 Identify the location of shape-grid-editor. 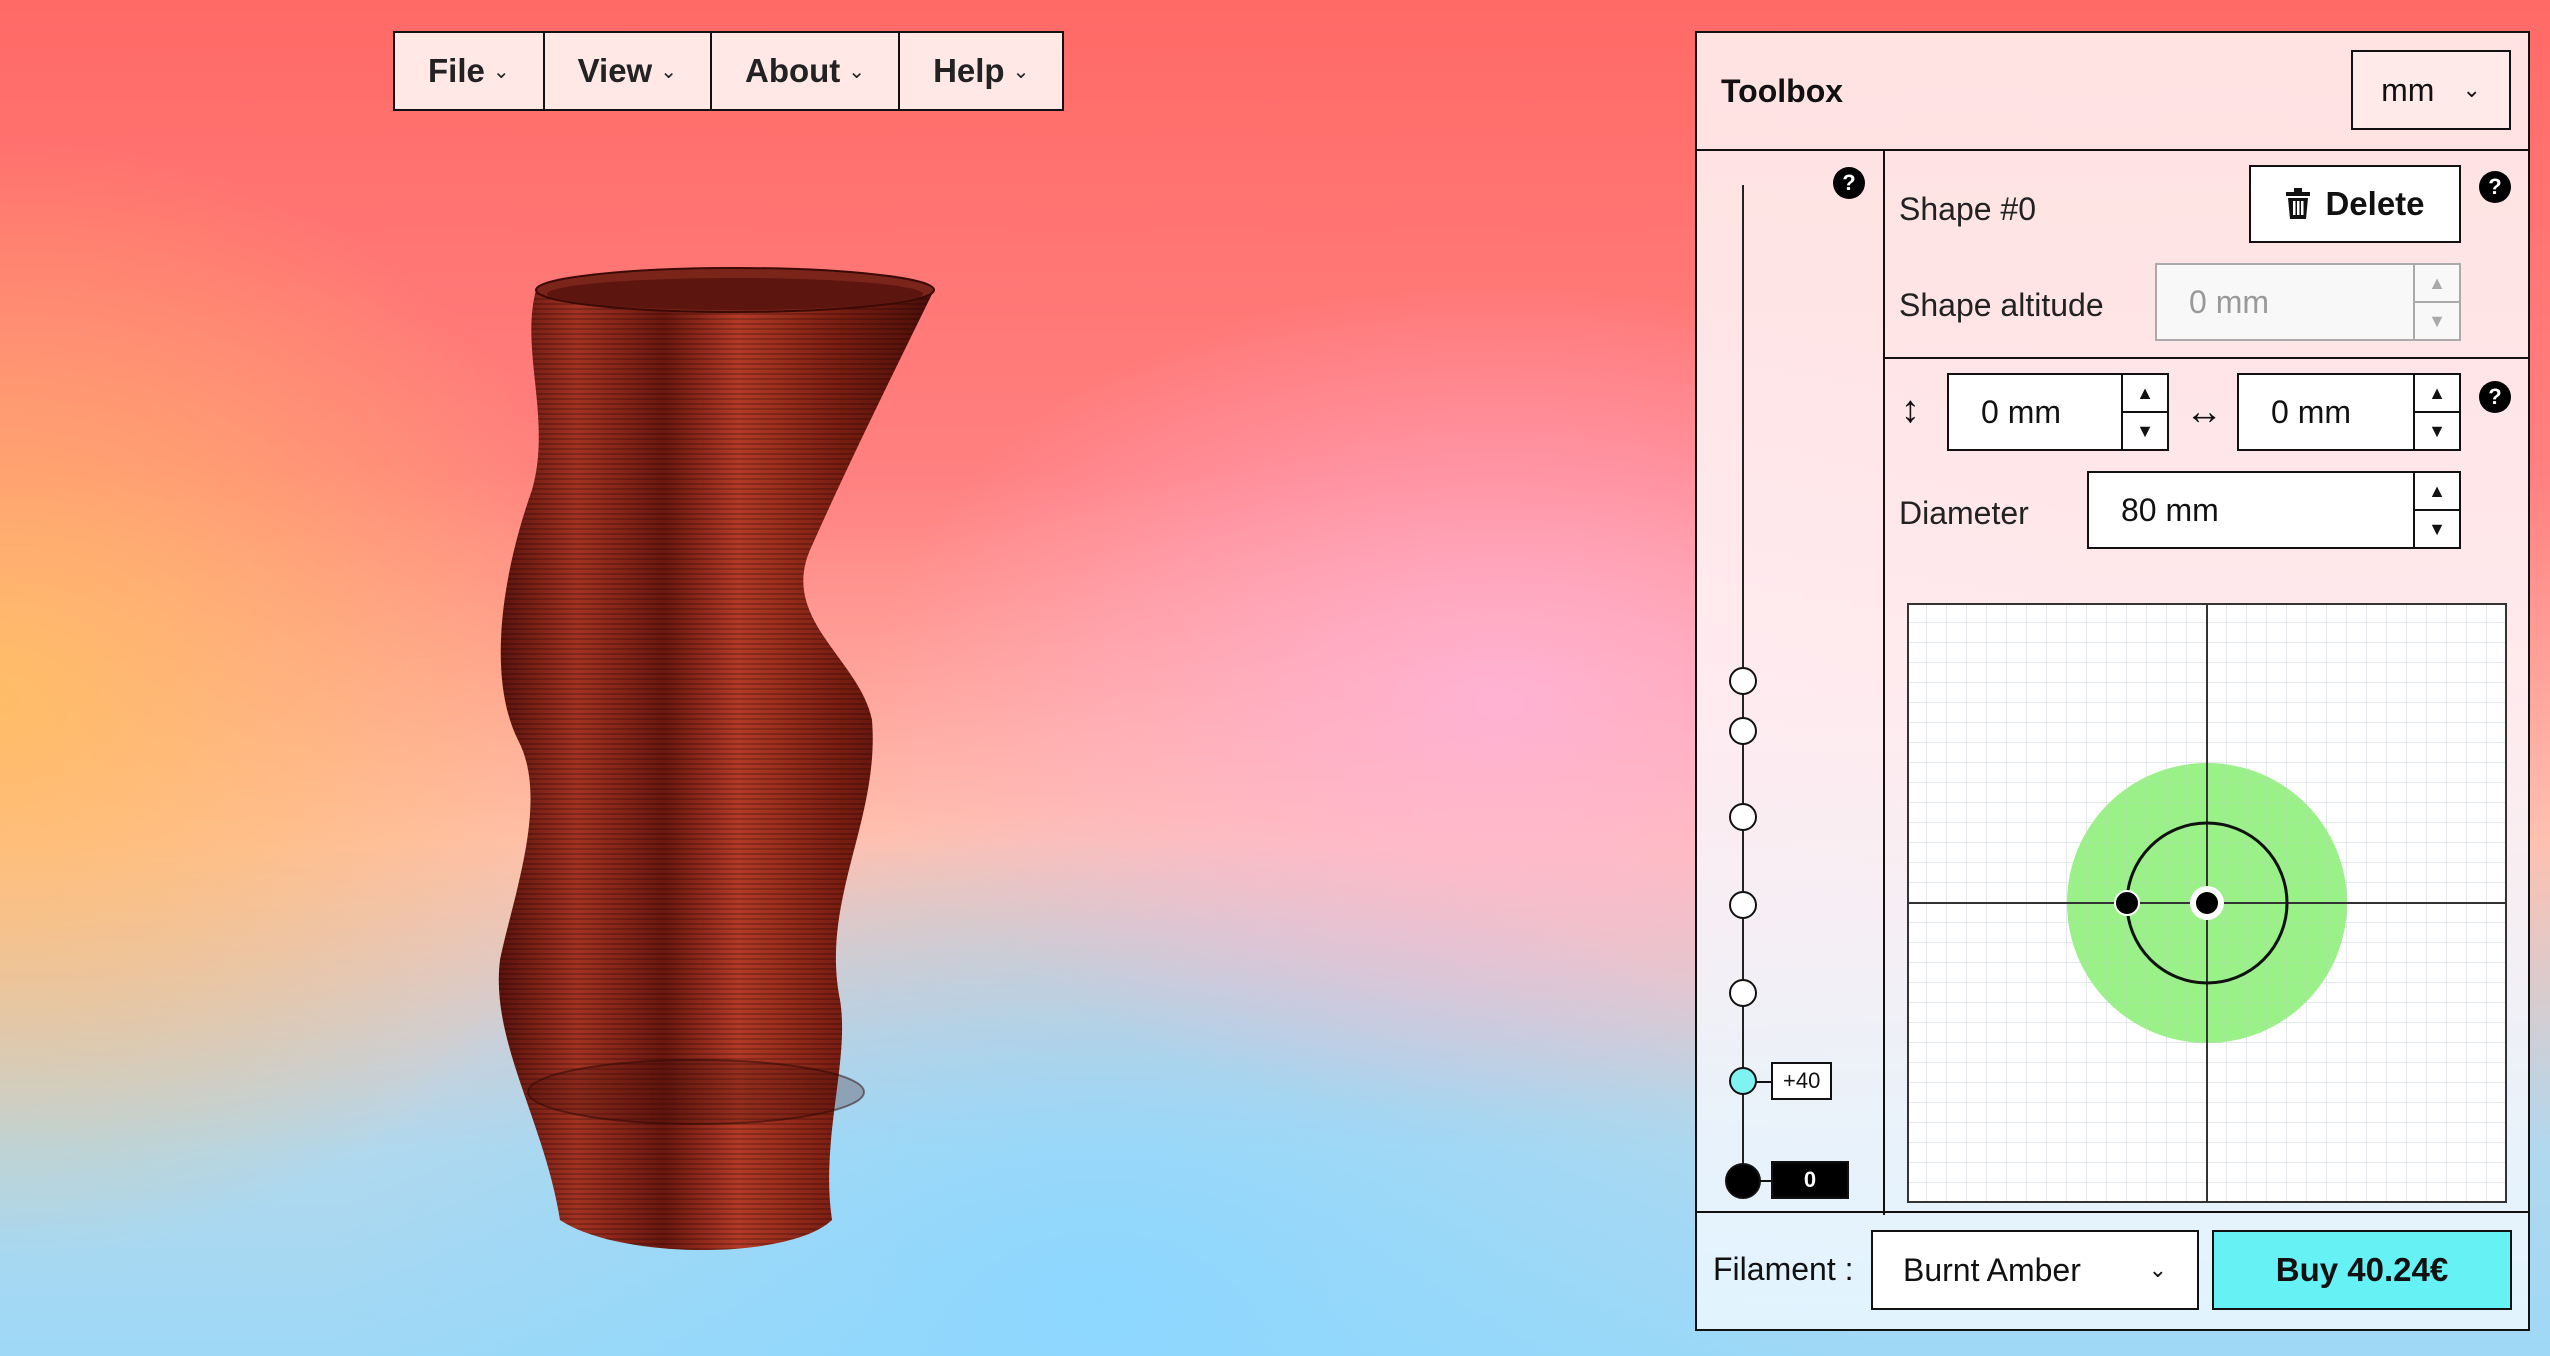
(2207, 903).